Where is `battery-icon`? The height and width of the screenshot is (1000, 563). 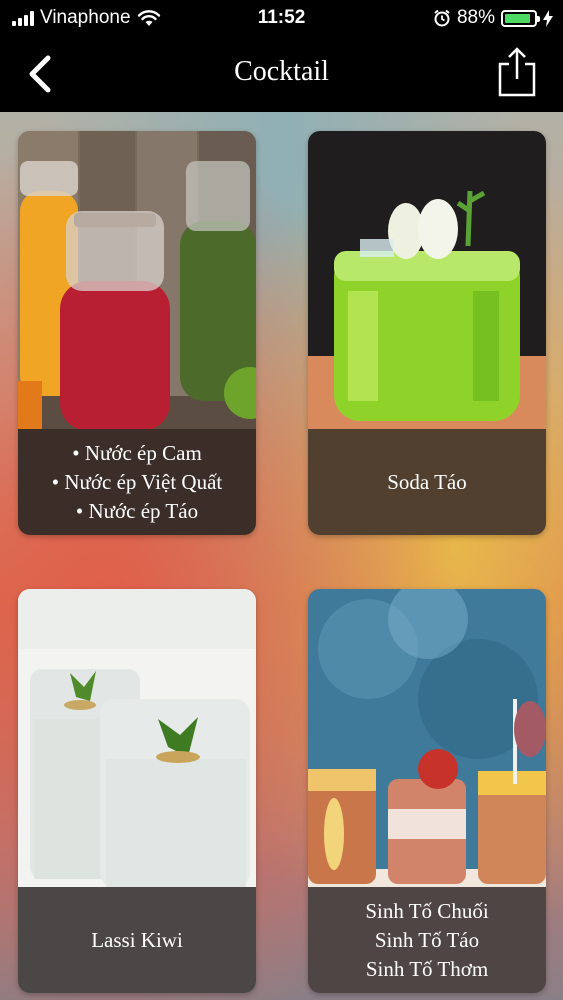 battery-icon is located at coordinates (520, 18).